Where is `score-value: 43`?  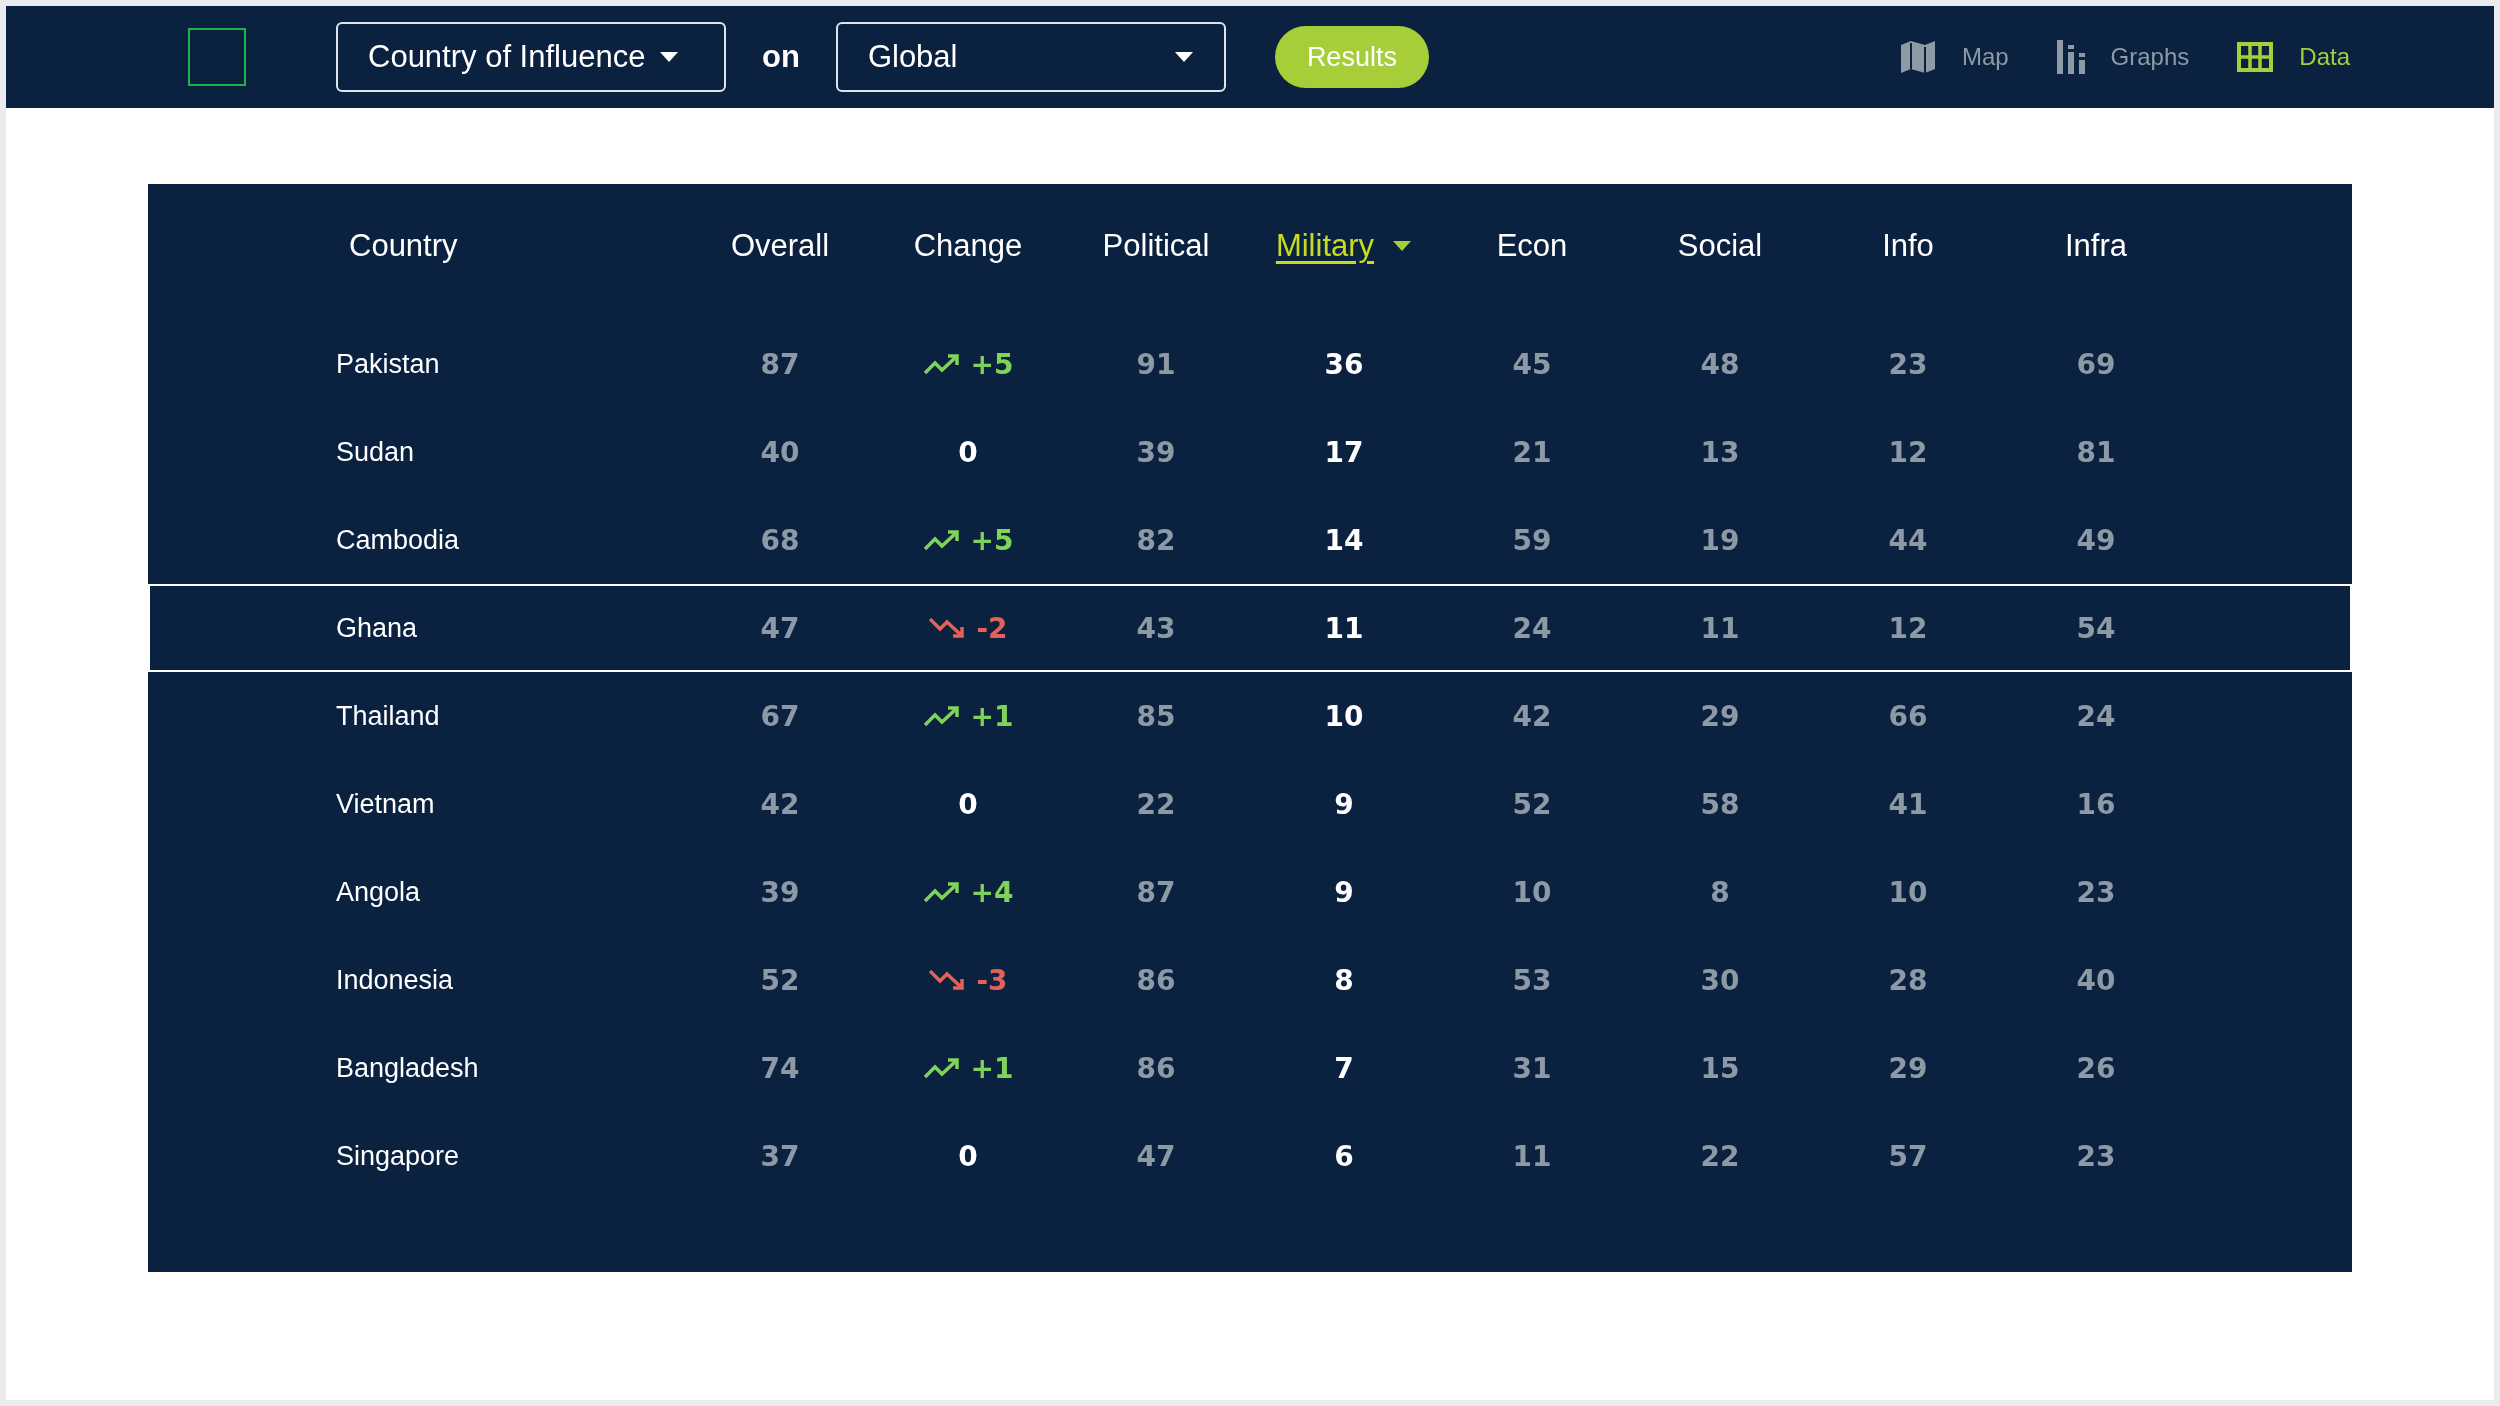
score-value: 43 is located at coordinates (1156, 628).